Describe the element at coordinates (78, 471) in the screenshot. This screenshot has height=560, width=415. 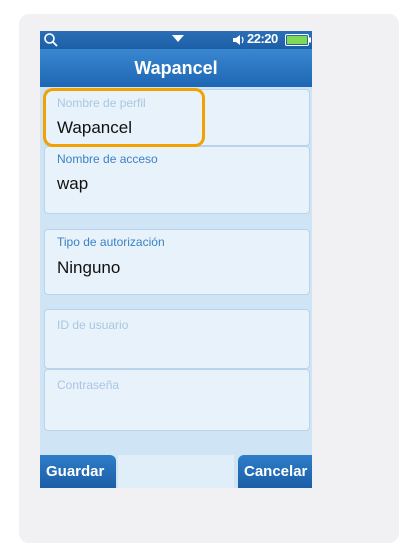
I see `save-button: Guardar` at that location.